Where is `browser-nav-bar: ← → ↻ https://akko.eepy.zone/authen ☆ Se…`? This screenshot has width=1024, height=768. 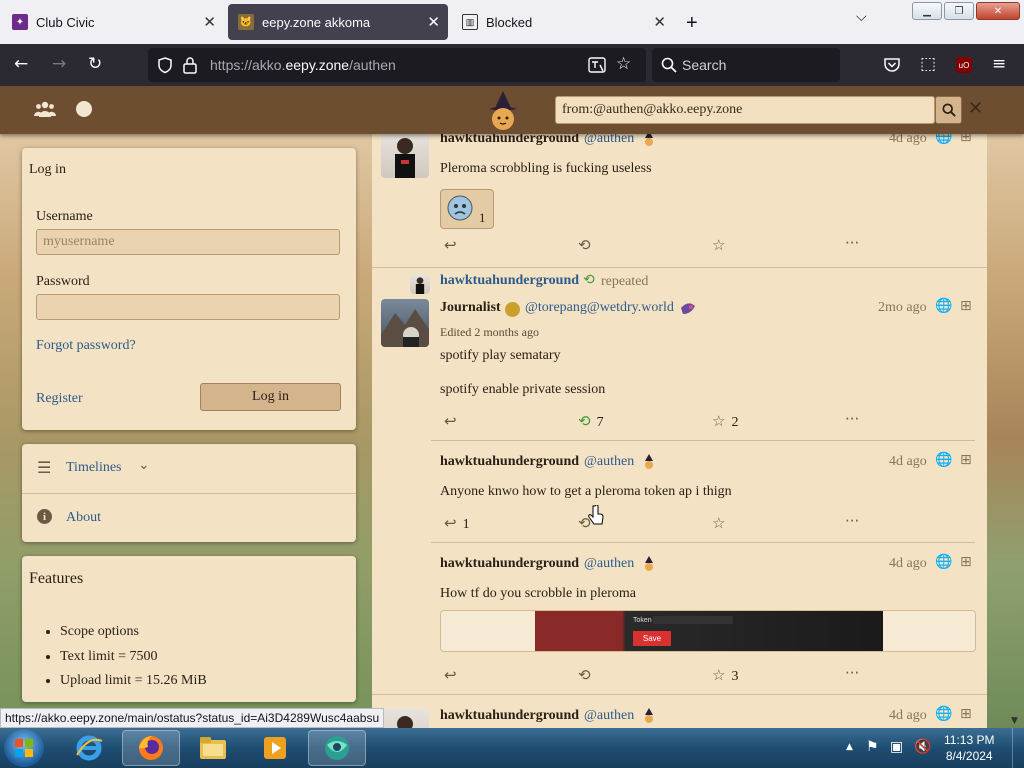 browser-nav-bar: ← → ↻ https://akko.eepy.zone/authen ☆ Se… is located at coordinates (512, 65).